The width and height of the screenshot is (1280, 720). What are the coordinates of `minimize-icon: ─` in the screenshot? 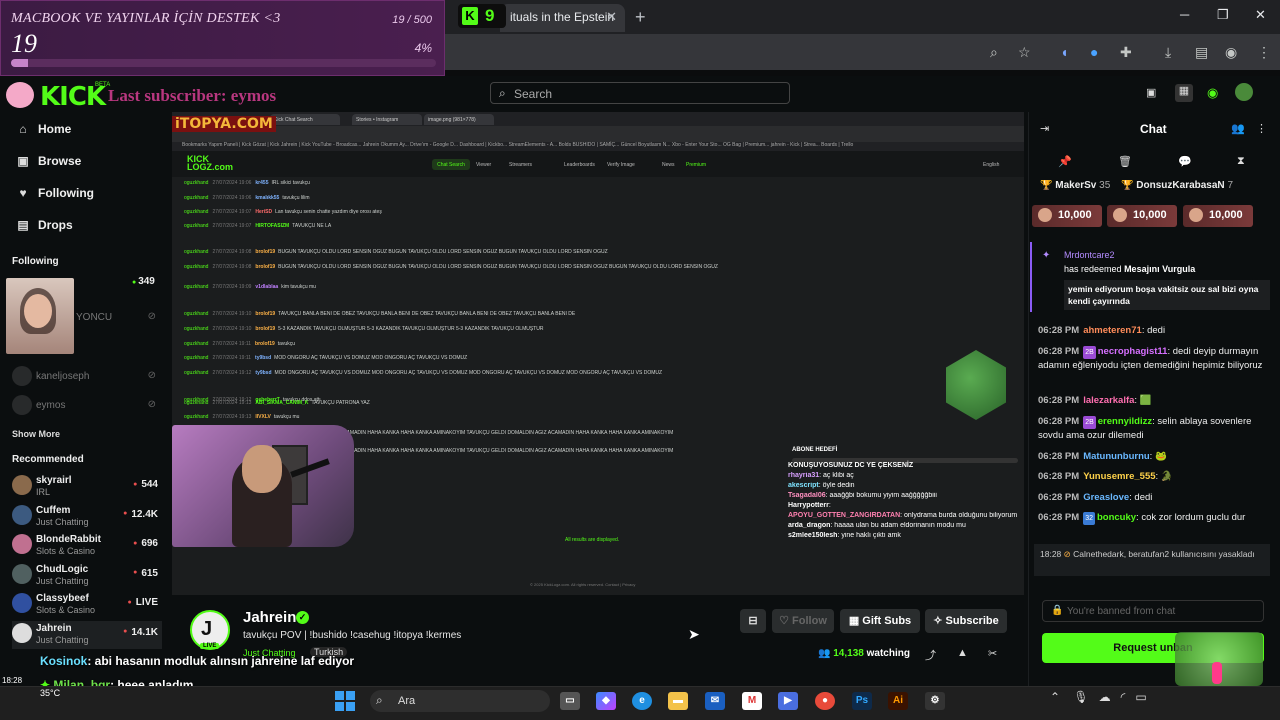 It's located at (1184, 14).